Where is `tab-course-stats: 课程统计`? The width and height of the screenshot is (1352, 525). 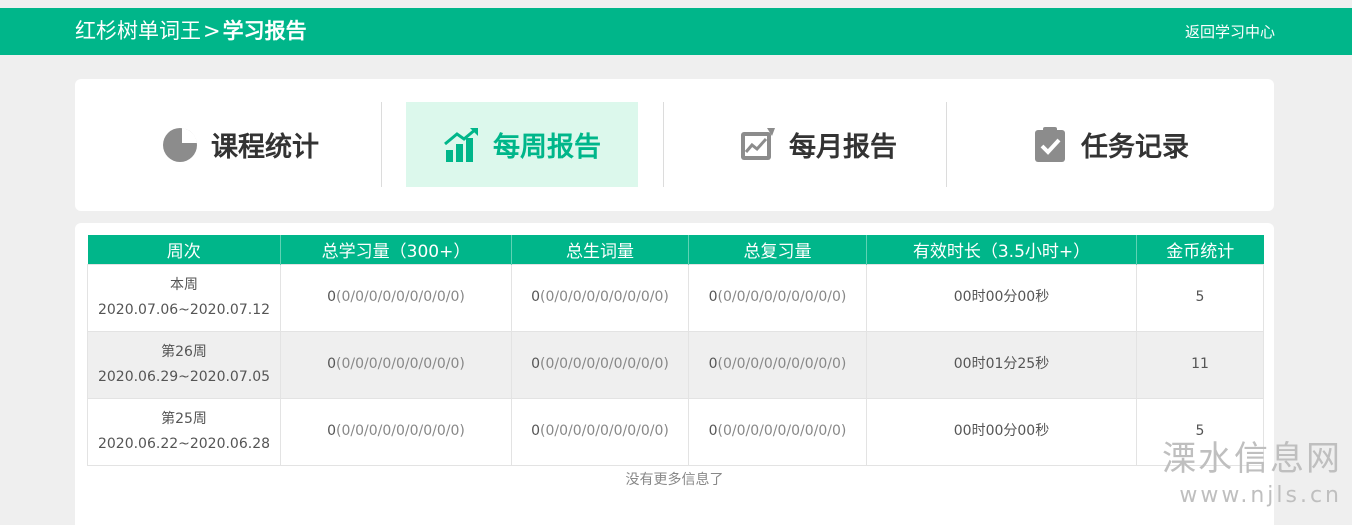
tab-course-stats: 课程统计 is located at coordinates (240, 144).